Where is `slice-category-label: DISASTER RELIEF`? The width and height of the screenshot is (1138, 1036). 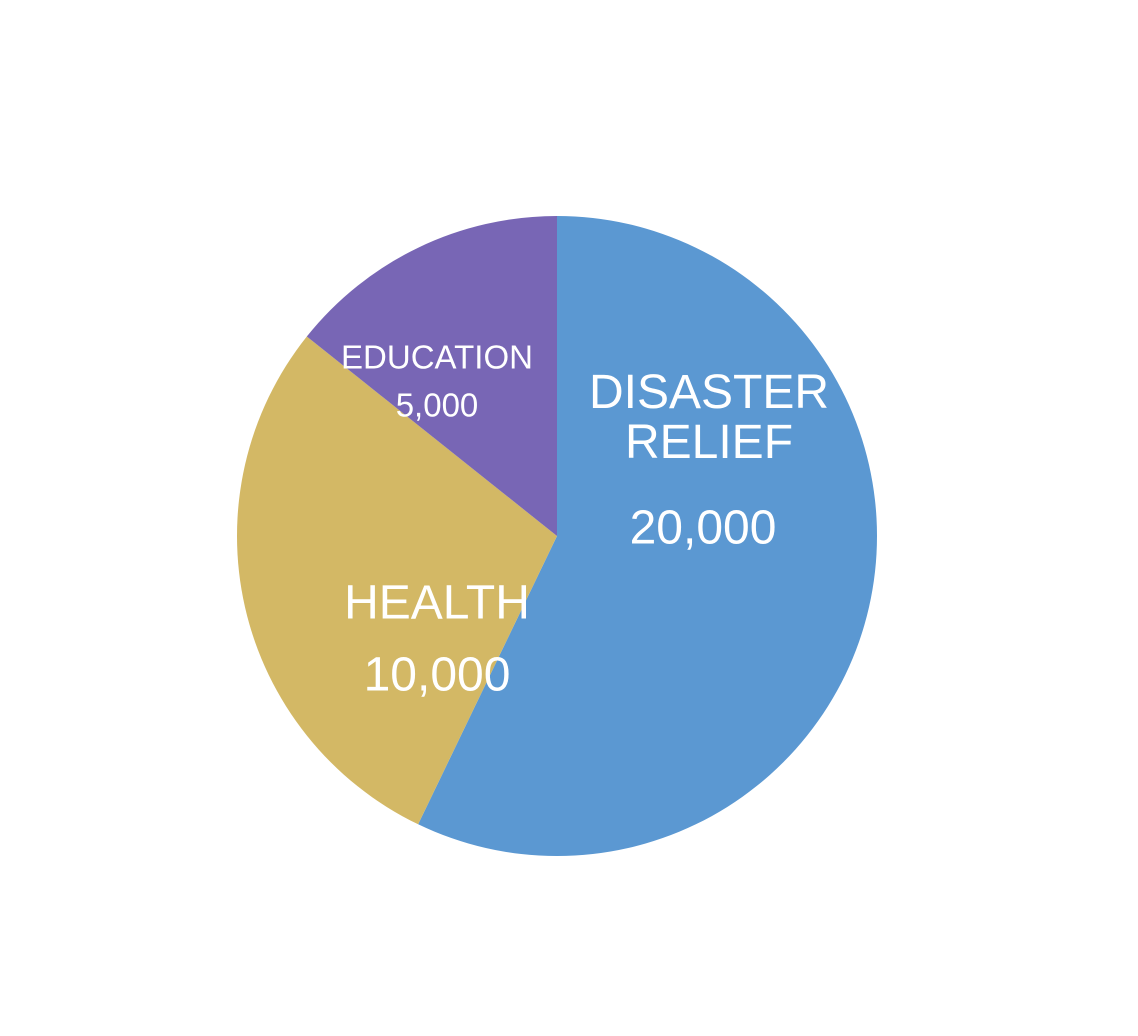
slice-category-label: DISASTER RELIEF is located at coordinates (709, 417).